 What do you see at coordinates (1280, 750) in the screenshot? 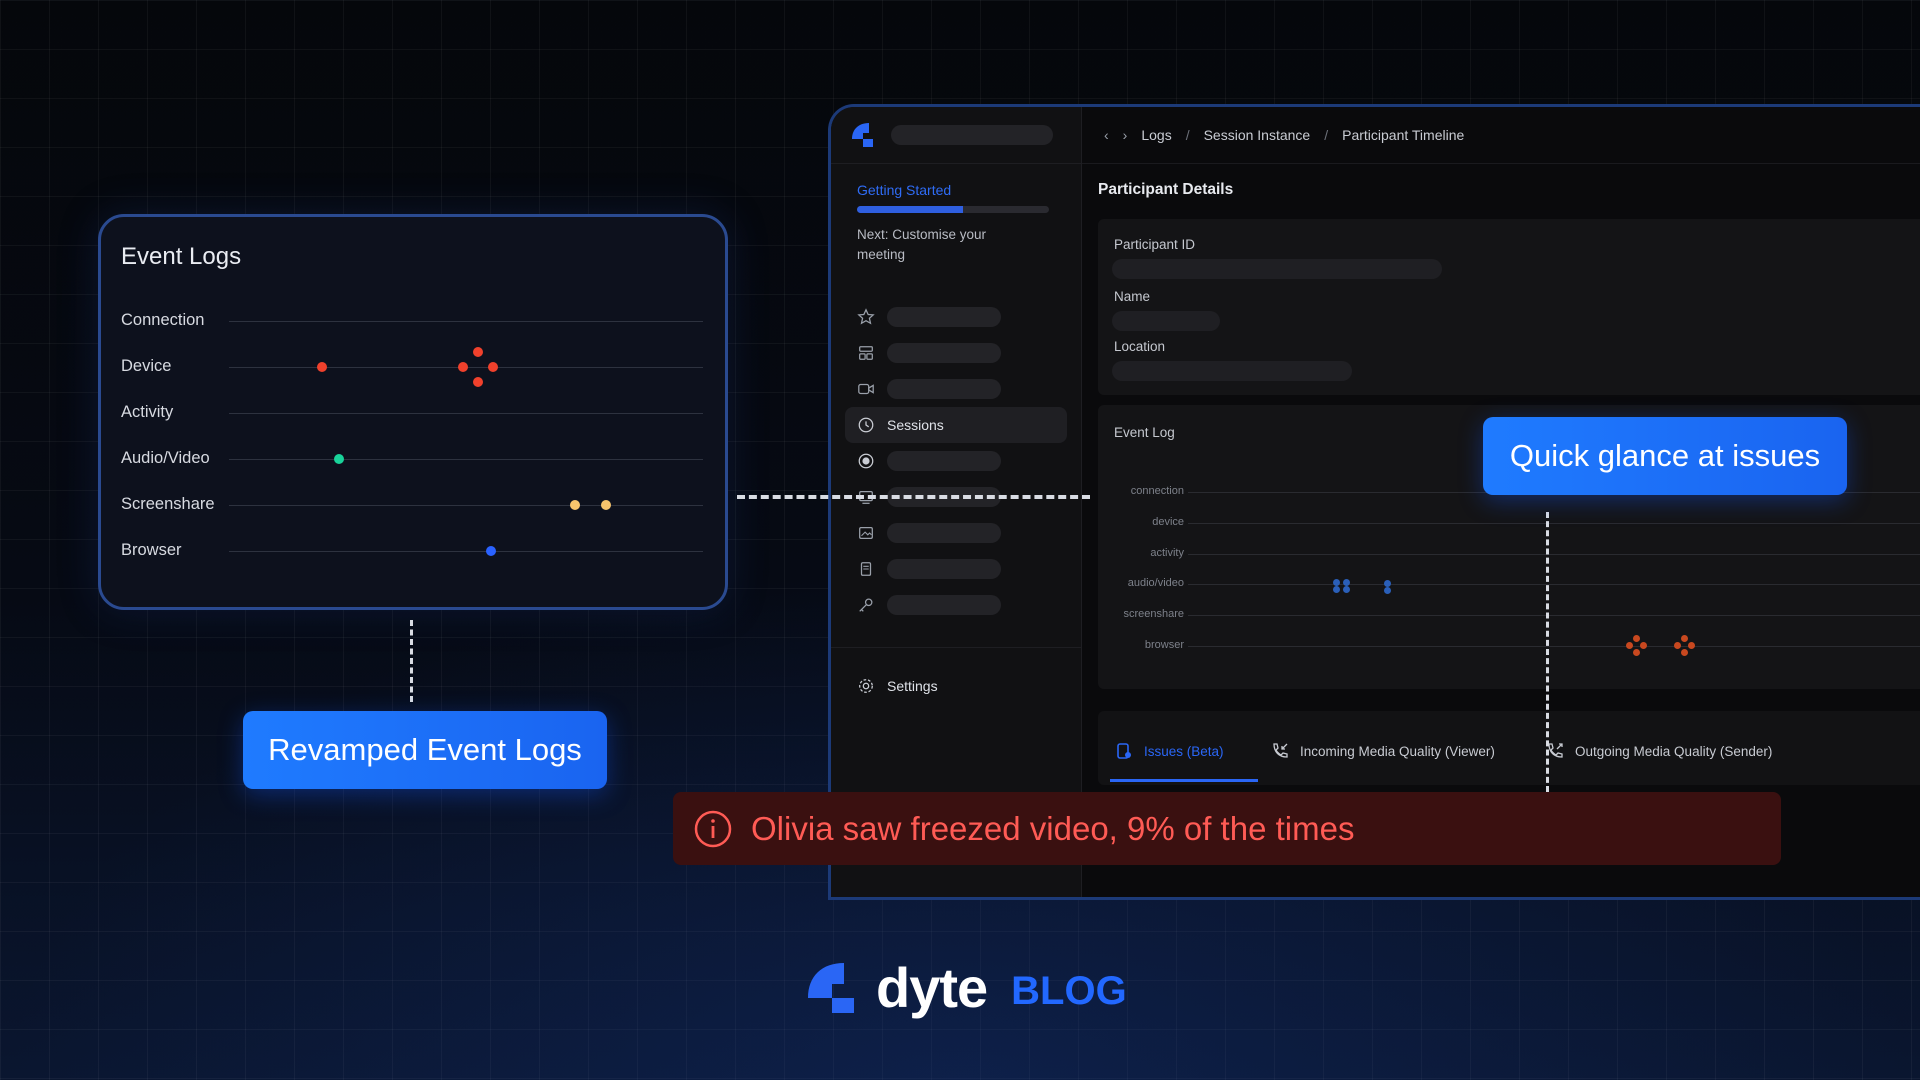
I see `incoming-call-icon` at bounding box center [1280, 750].